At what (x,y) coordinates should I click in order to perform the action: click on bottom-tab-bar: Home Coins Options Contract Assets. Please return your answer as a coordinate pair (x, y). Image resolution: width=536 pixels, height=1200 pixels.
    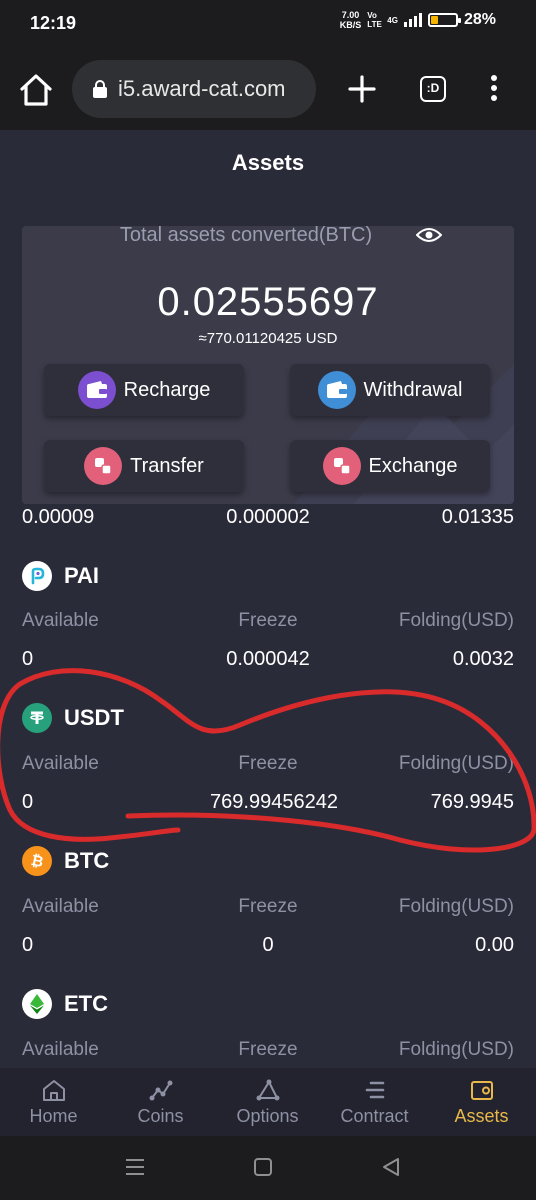
    Looking at the image, I should click on (268, 1102).